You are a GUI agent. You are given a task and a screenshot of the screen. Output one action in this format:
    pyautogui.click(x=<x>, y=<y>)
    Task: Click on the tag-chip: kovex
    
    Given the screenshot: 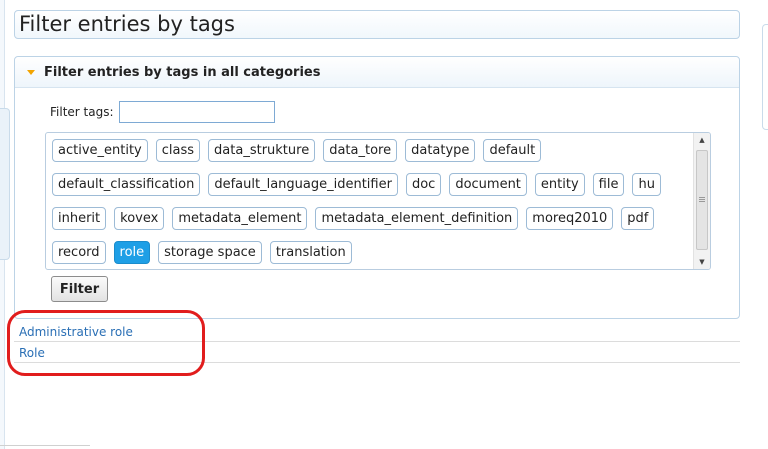 What is the action you would take?
    pyautogui.click(x=139, y=218)
    